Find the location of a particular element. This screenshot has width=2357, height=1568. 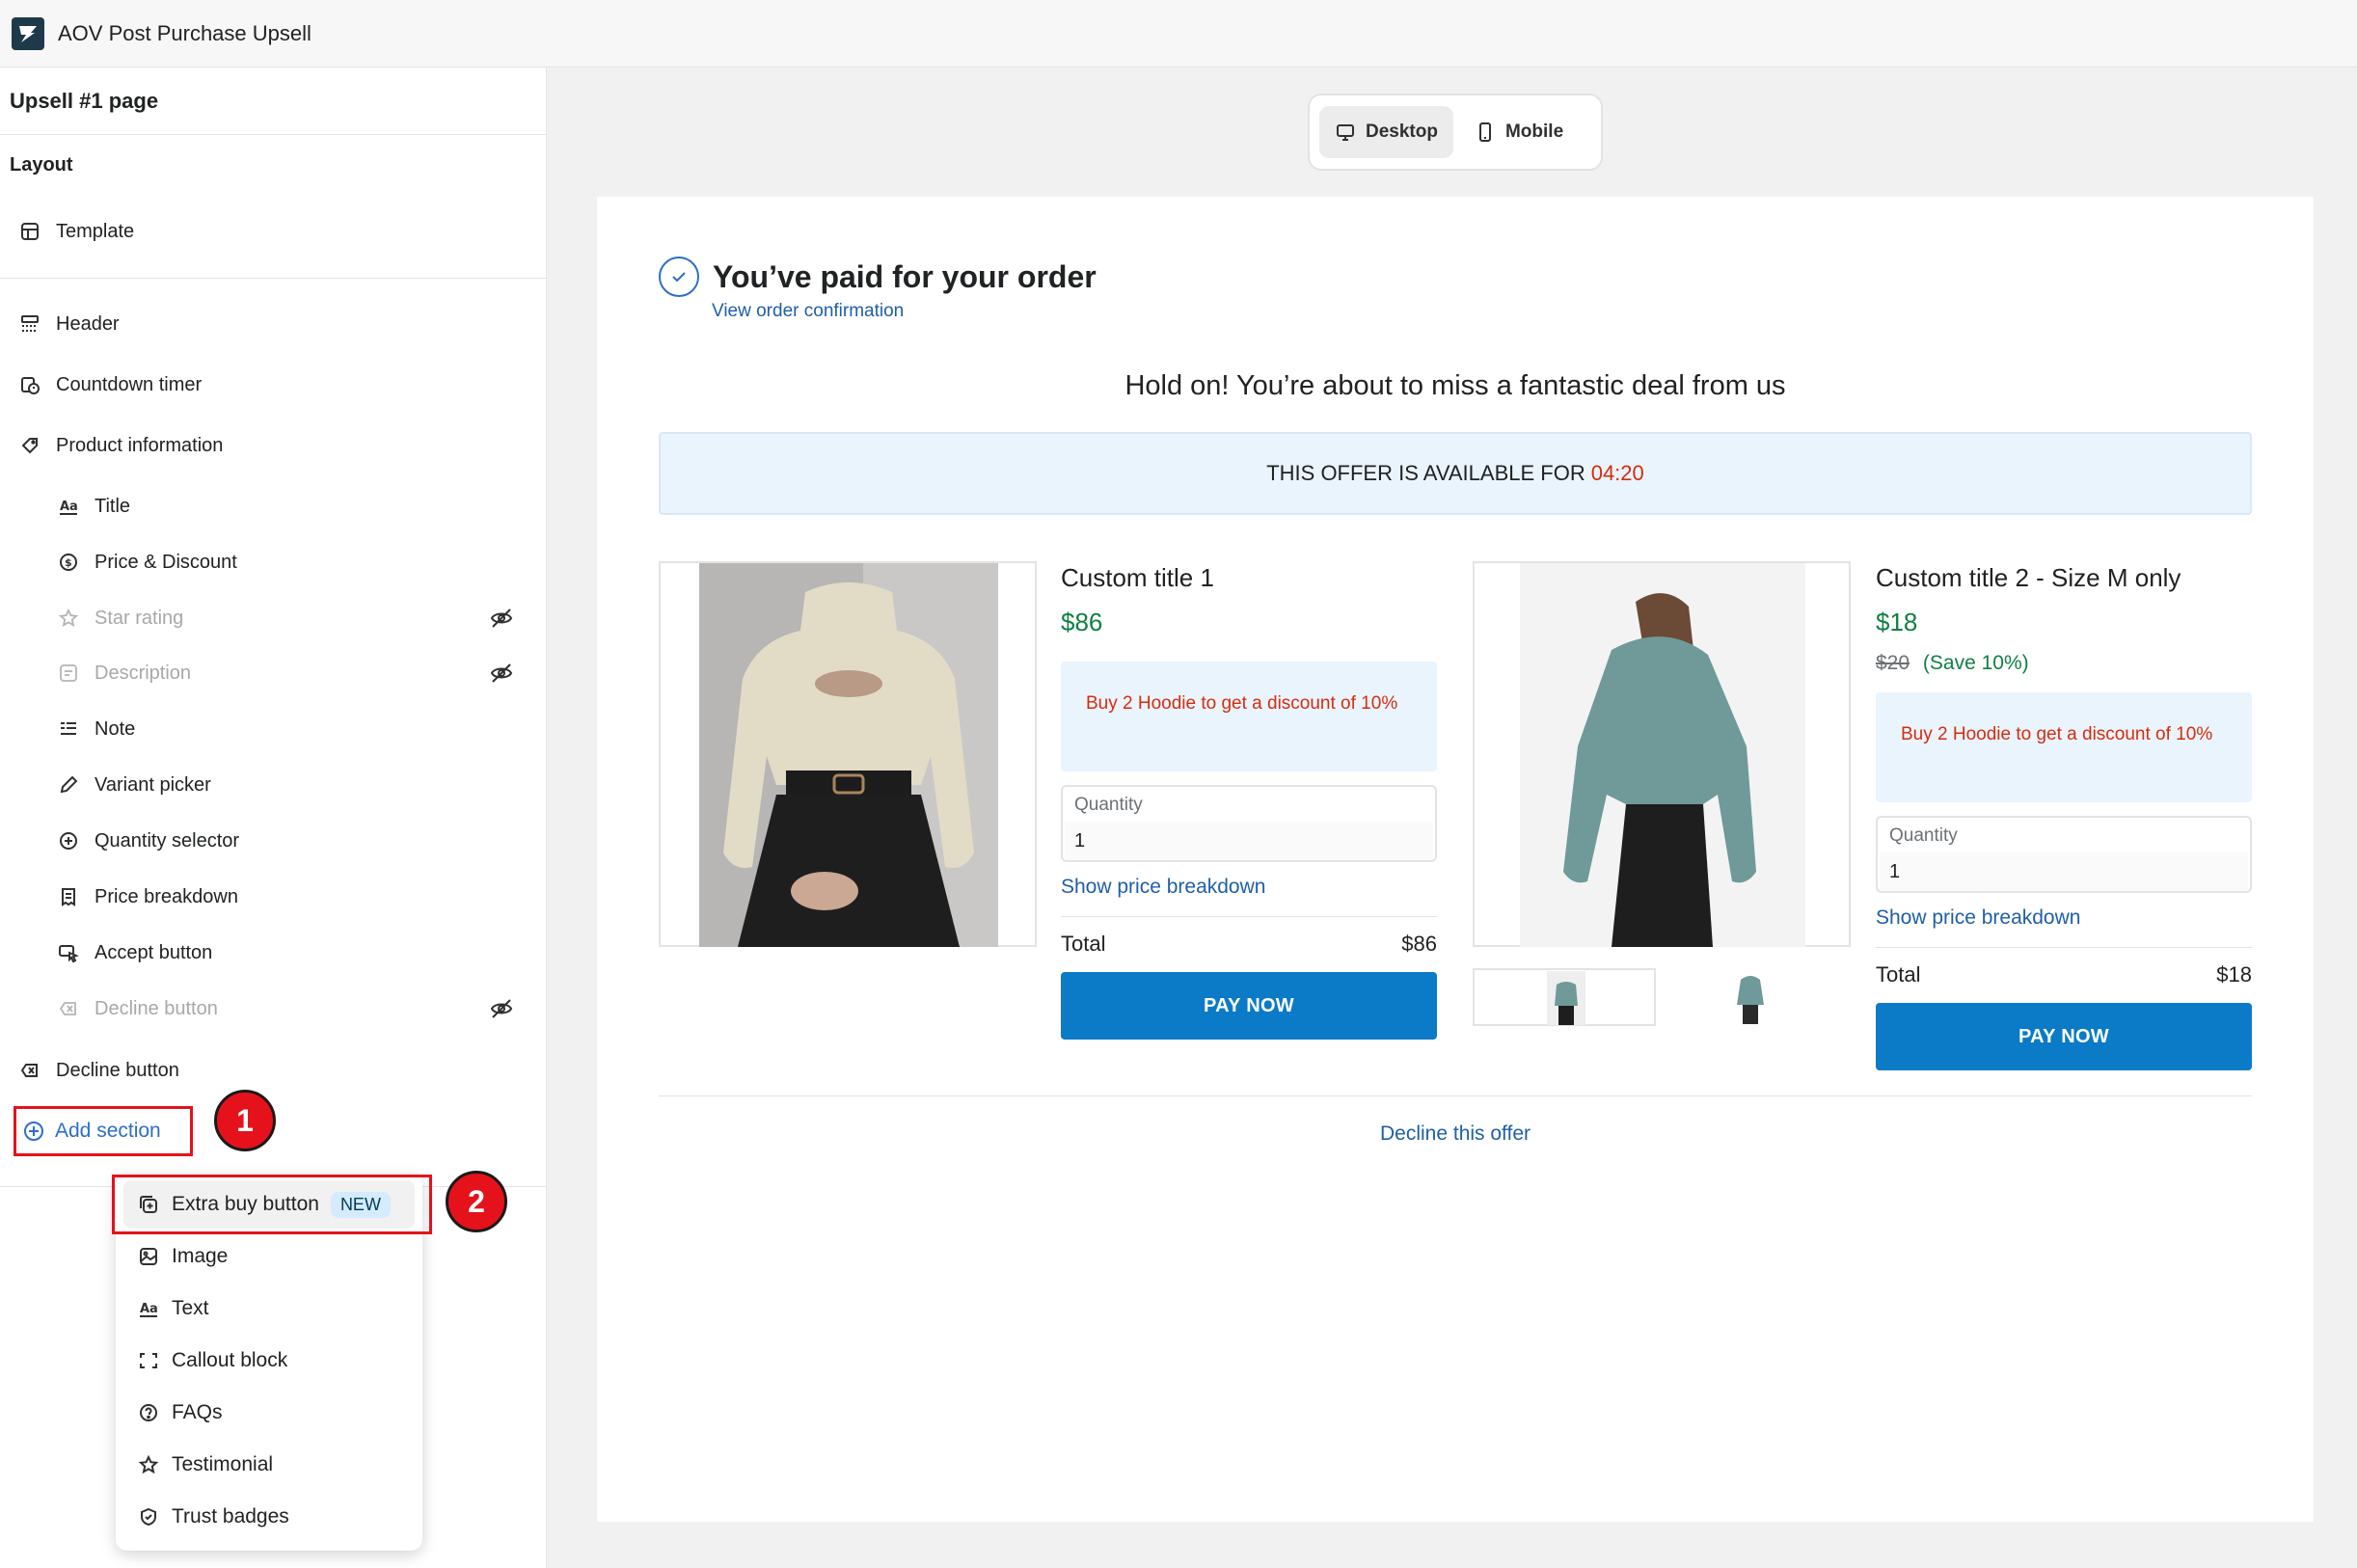

highlight-box is located at coordinates (272, 1204).